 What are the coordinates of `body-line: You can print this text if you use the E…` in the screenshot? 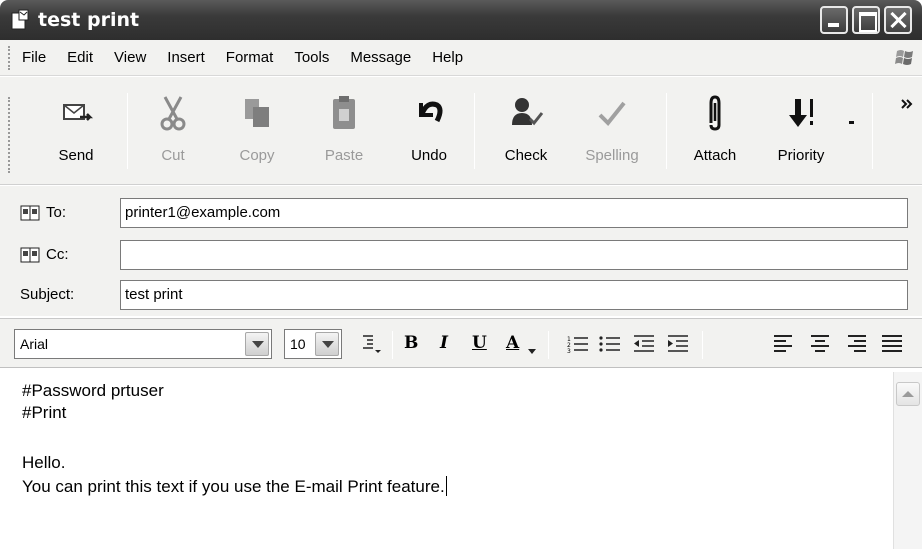 It's located at (233, 486).